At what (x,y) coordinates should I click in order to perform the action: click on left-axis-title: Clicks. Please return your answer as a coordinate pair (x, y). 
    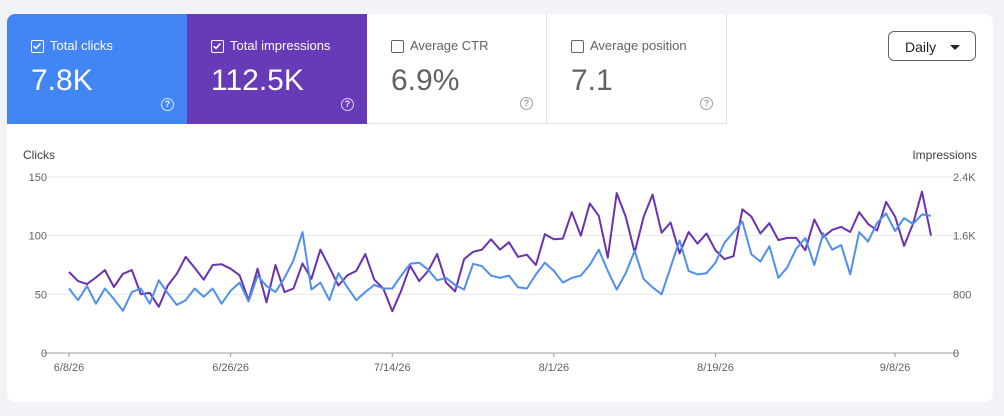
    Looking at the image, I should click on (39, 155).